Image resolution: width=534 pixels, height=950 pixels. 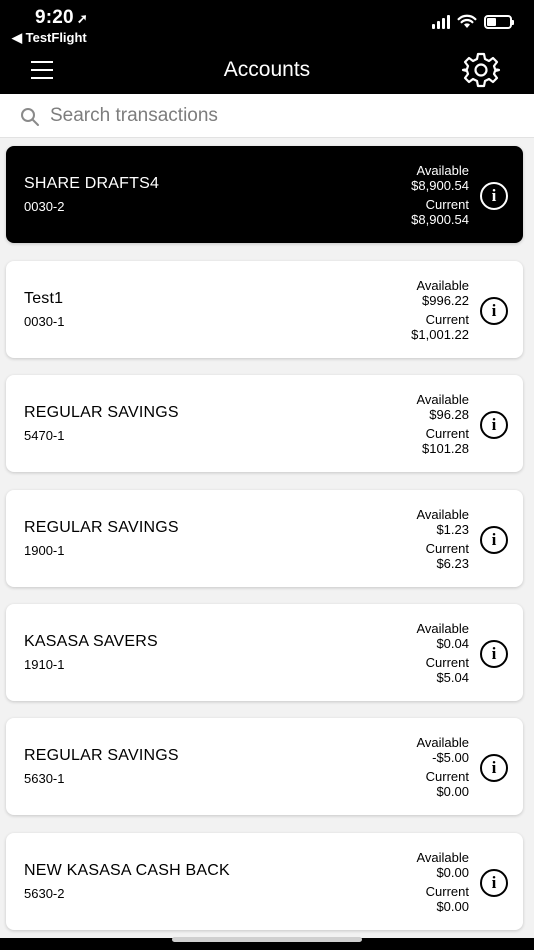 What do you see at coordinates (442, 767) in the screenshot?
I see `account-balances: Available -$5.00 Current $0.00` at bounding box center [442, 767].